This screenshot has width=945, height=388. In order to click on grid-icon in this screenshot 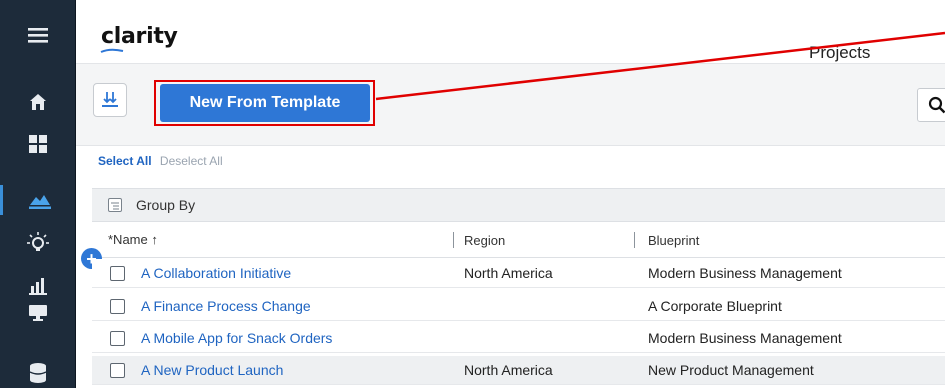, I will do `click(38, 144)`.